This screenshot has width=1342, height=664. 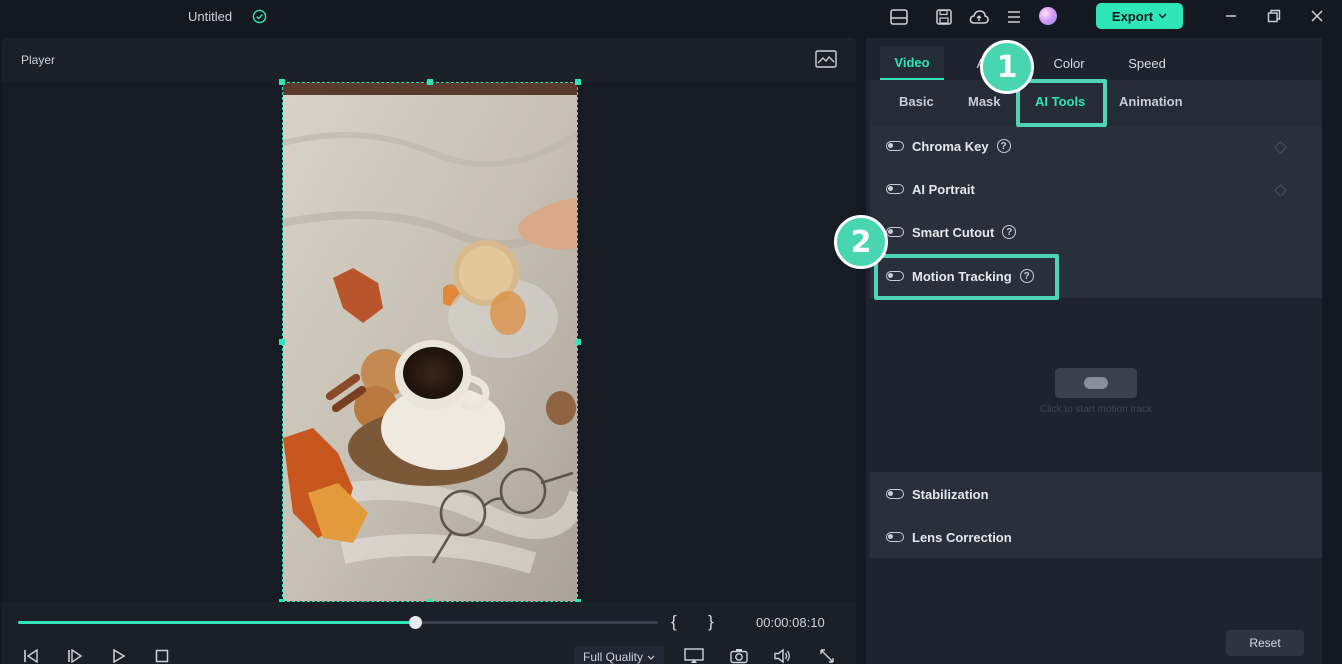 I want to click on tool-stabilization: Stabilization, so click(x=937, y=494).